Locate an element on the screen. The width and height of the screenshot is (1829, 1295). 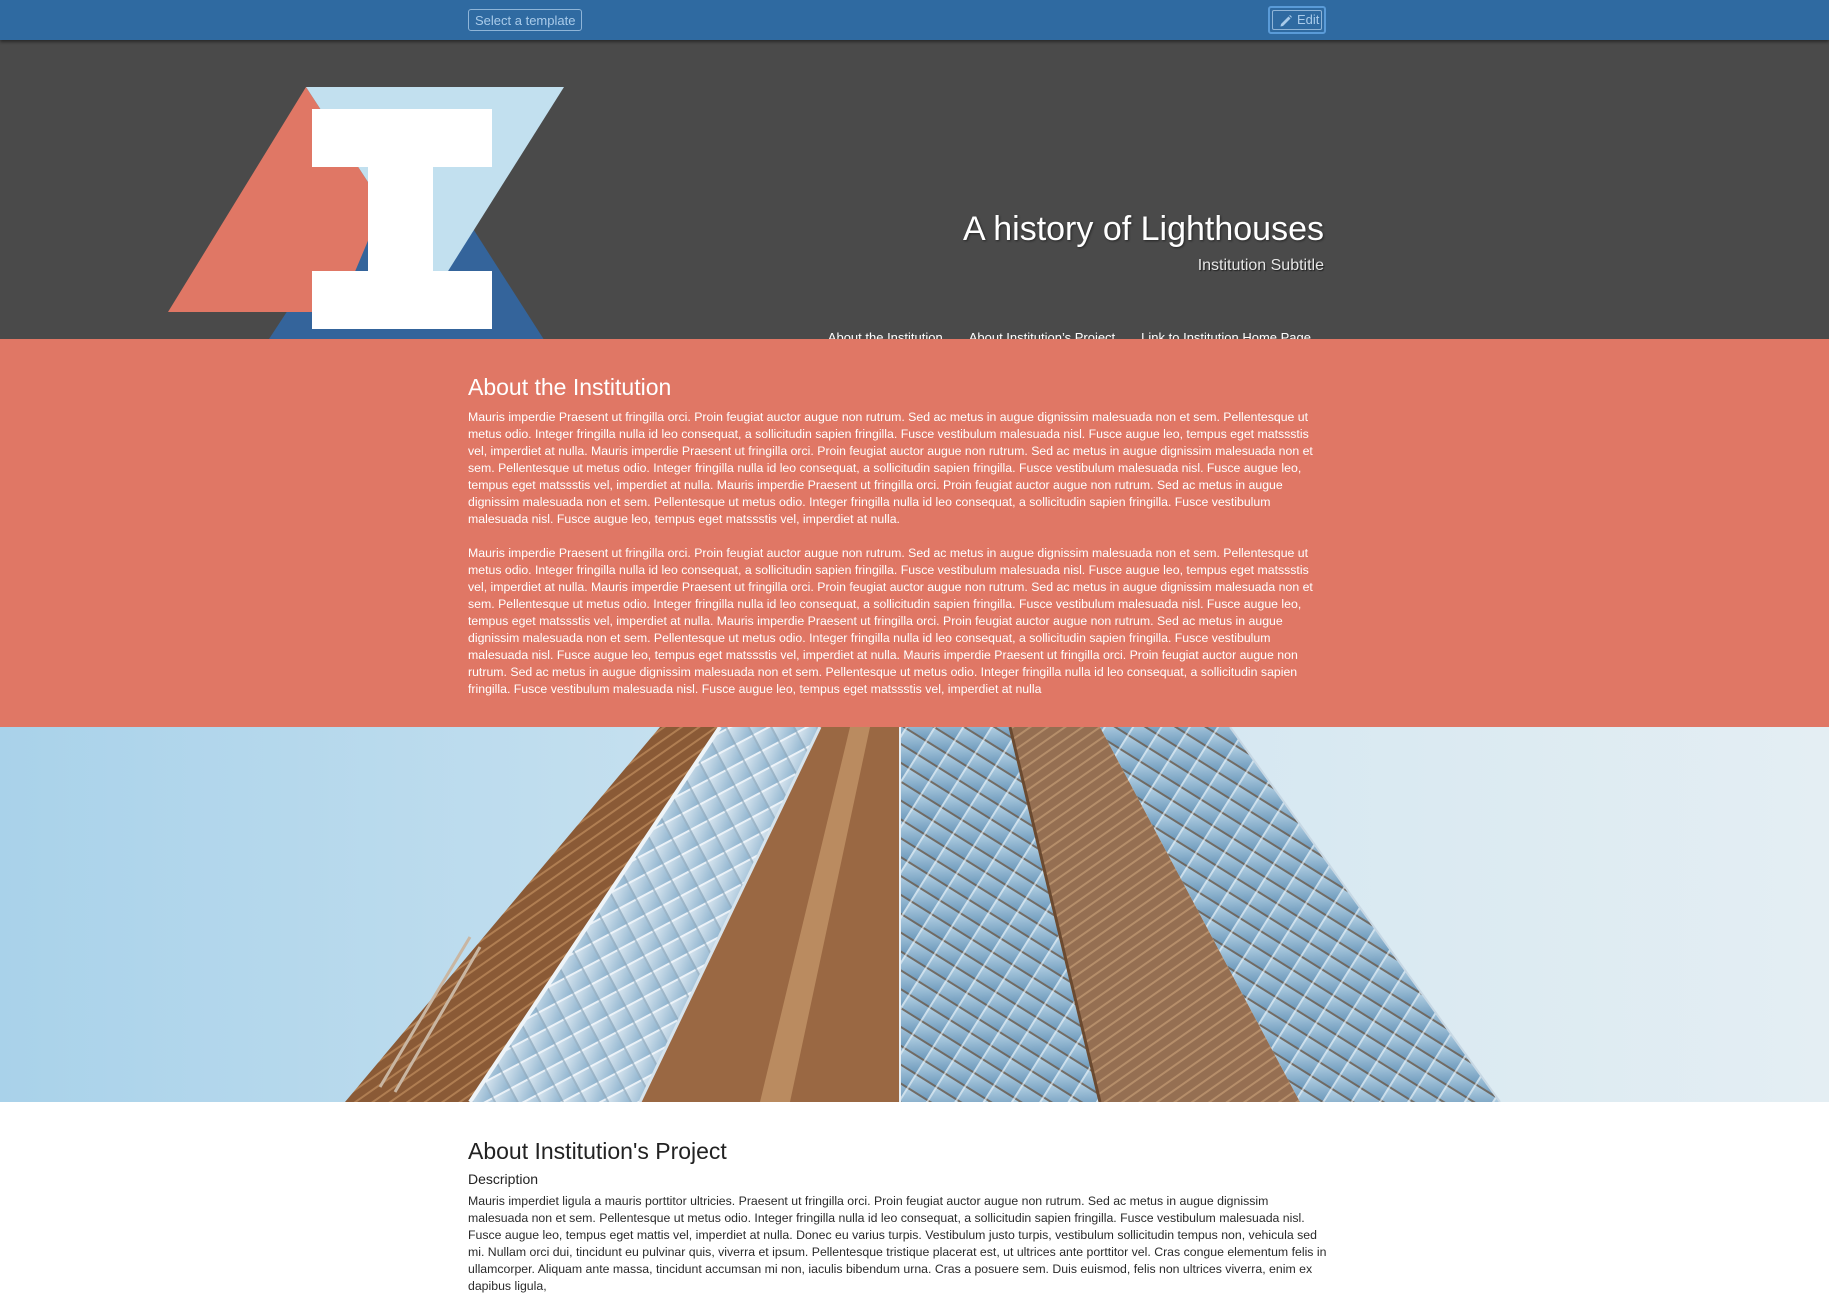
edit-label: Edit is located at coordinates (1308, 19).